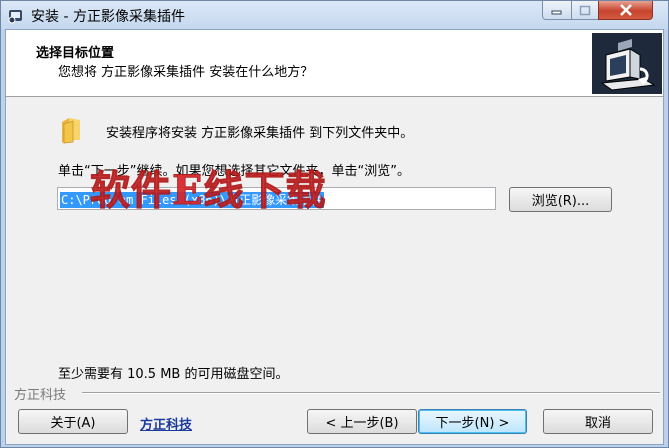  I want to click on install-computer-icon, so click(627, 63).